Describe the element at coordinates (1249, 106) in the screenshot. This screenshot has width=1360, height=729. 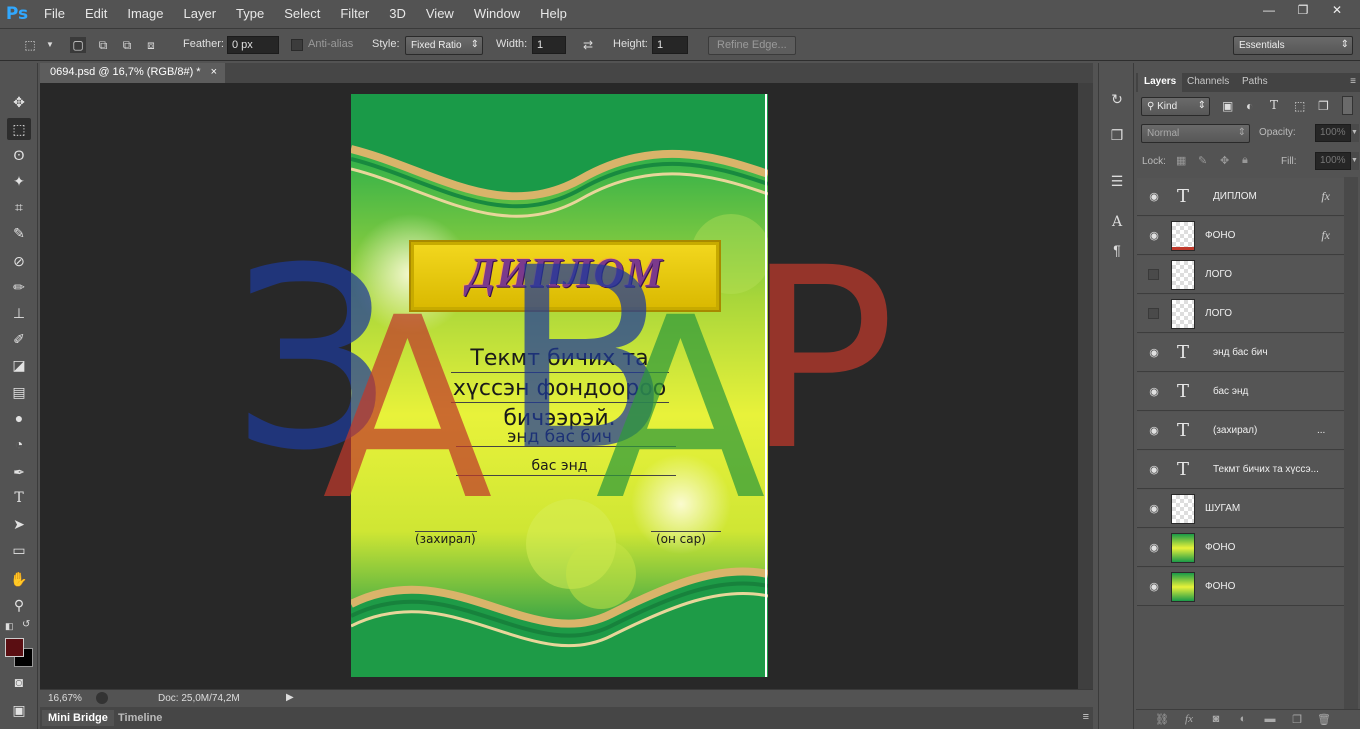
I see `filter-adjustment-icon: ◐` at that location.